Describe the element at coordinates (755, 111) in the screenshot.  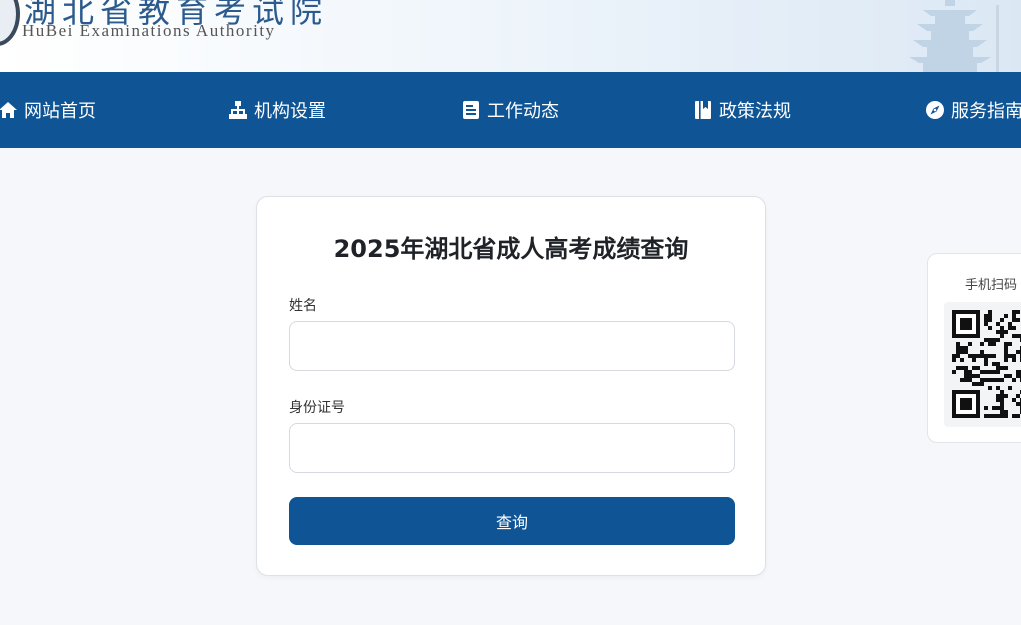
I see `nav-item-label: 政策法规` at that location.